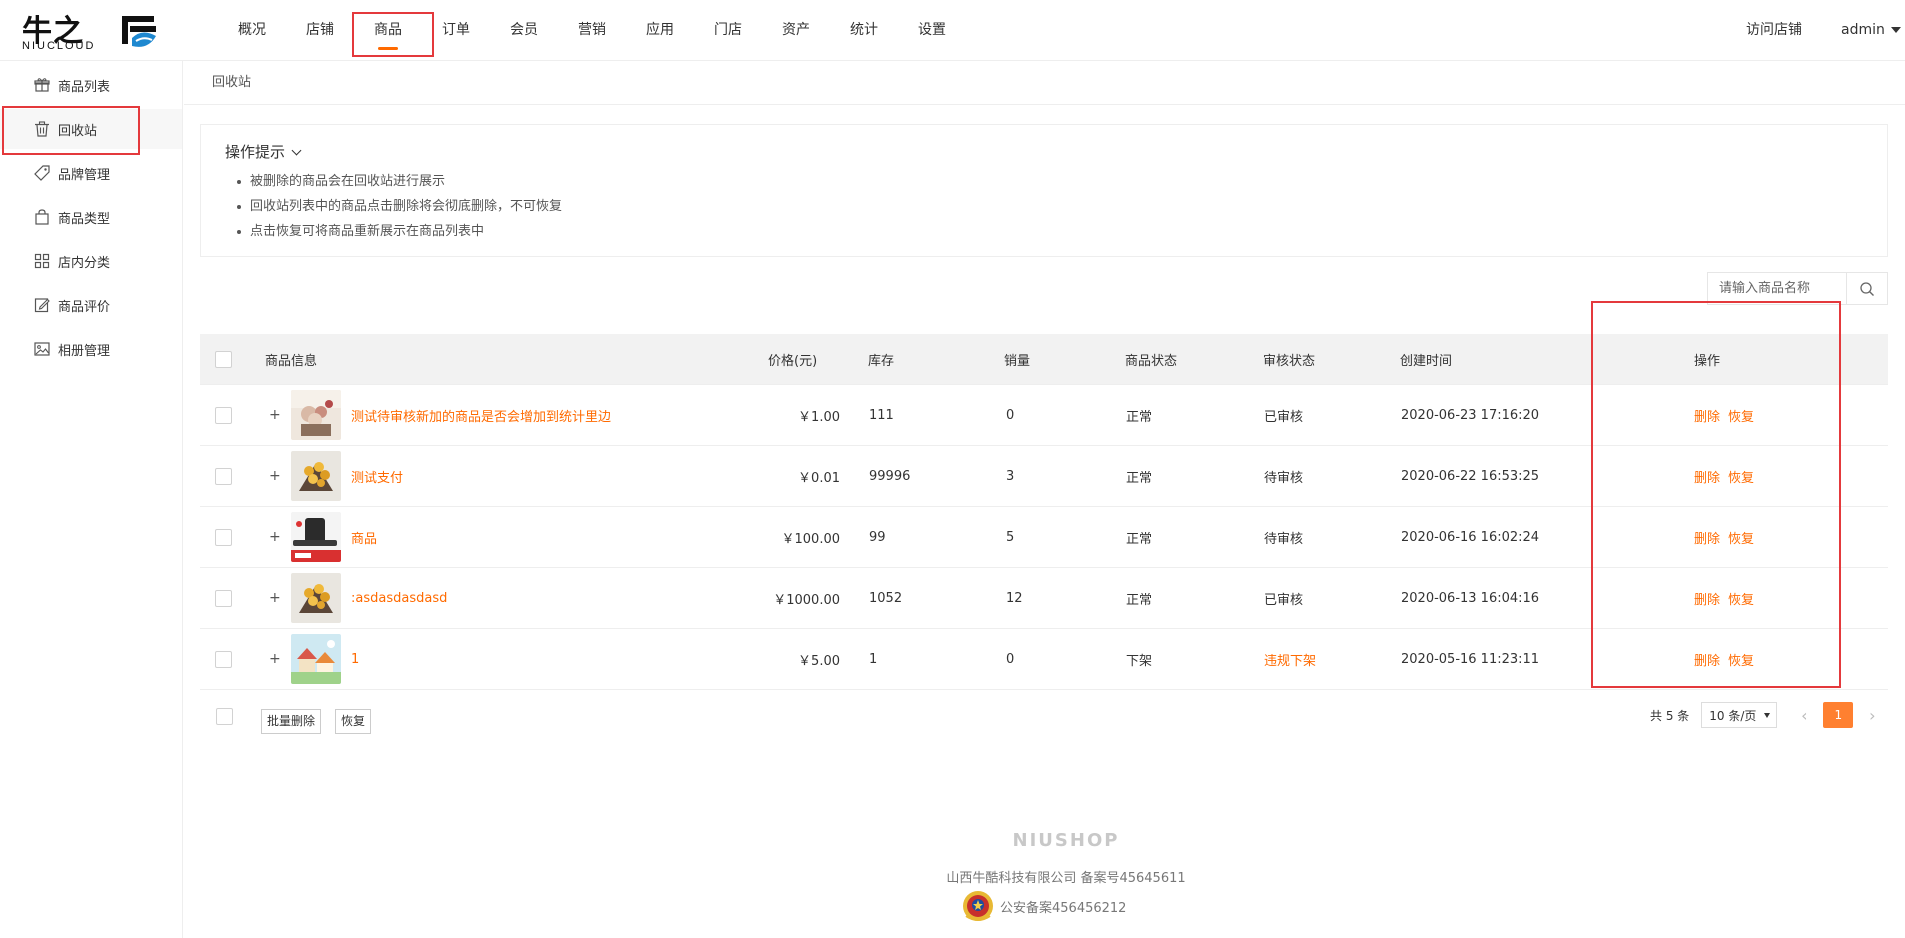 This screenshot has width=1905, height=938. I want to click on nav-marketing: 营销, so click(592, 30).